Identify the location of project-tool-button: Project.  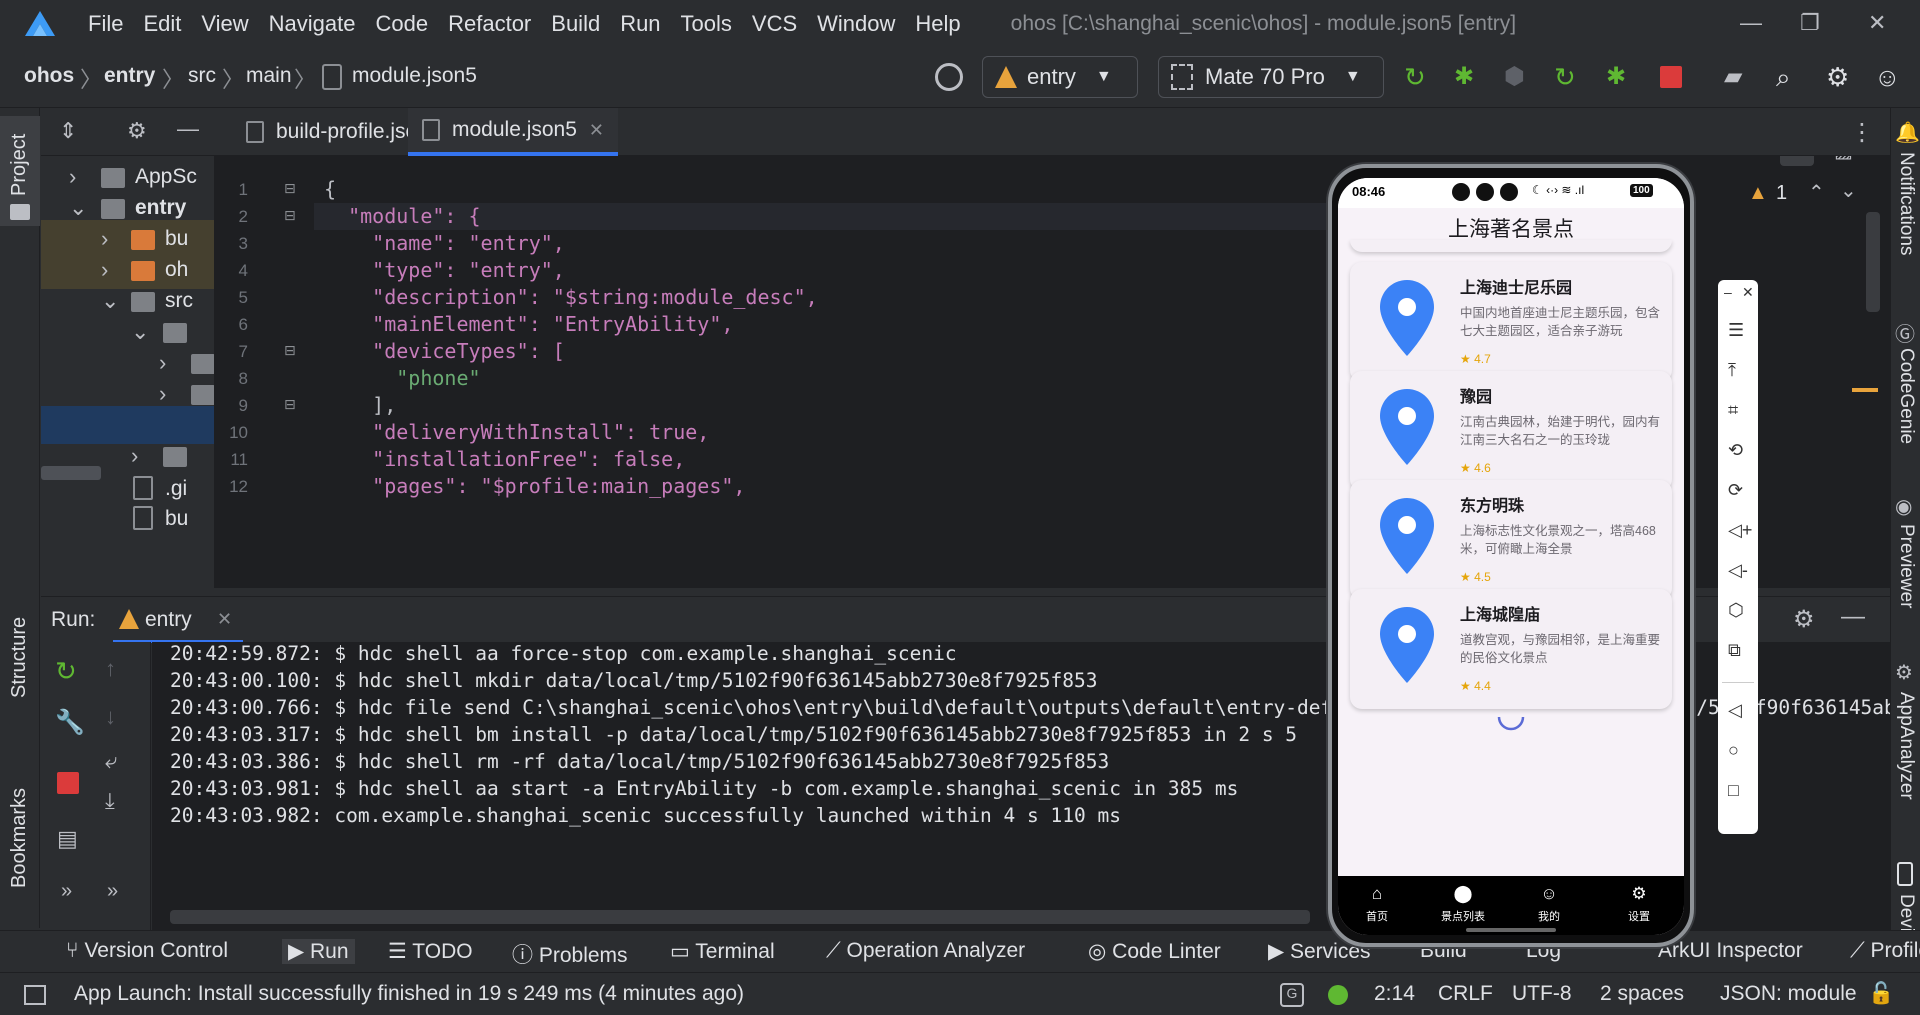
(20, 171).